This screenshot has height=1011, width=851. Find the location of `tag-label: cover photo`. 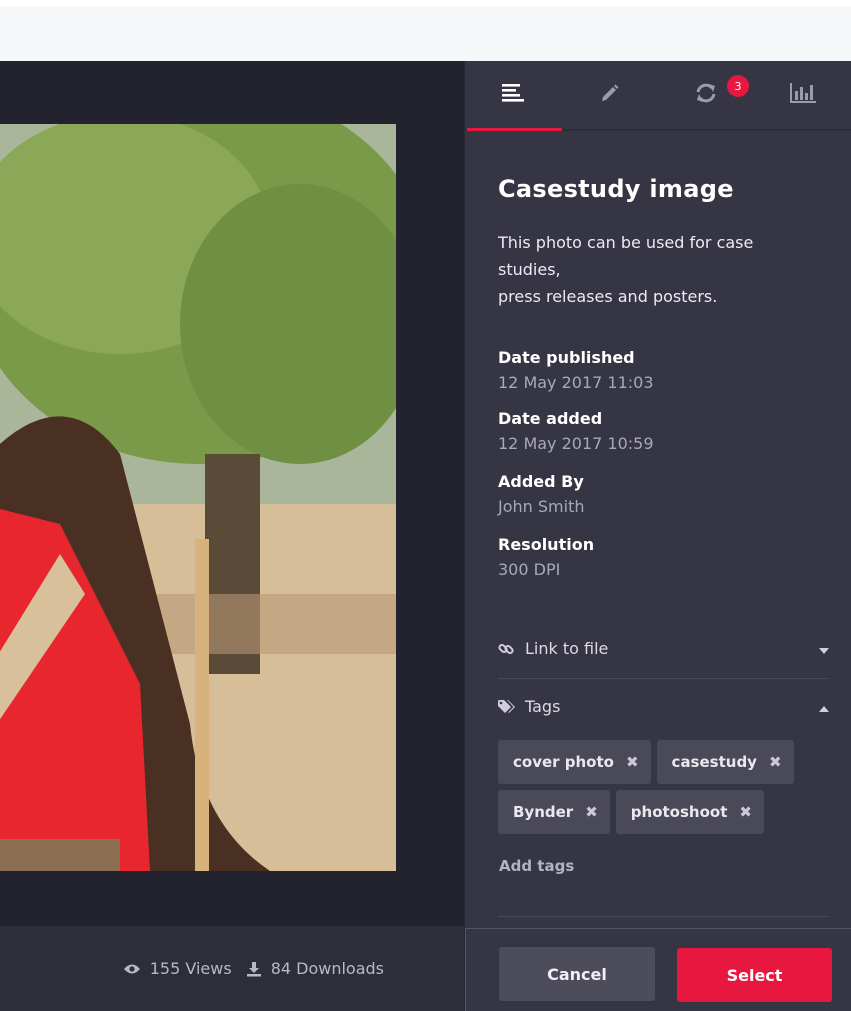

tag-label: cover photo is located at coordinates (563, 762).